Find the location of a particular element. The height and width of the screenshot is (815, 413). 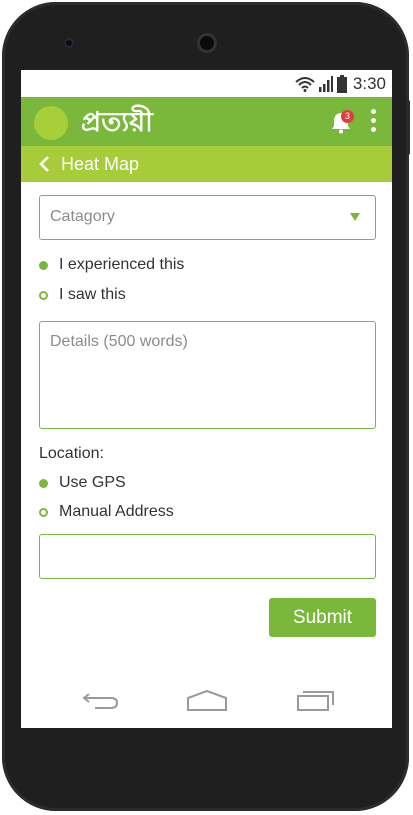

notification-badge: 3 is located at coordinates (347, 116).